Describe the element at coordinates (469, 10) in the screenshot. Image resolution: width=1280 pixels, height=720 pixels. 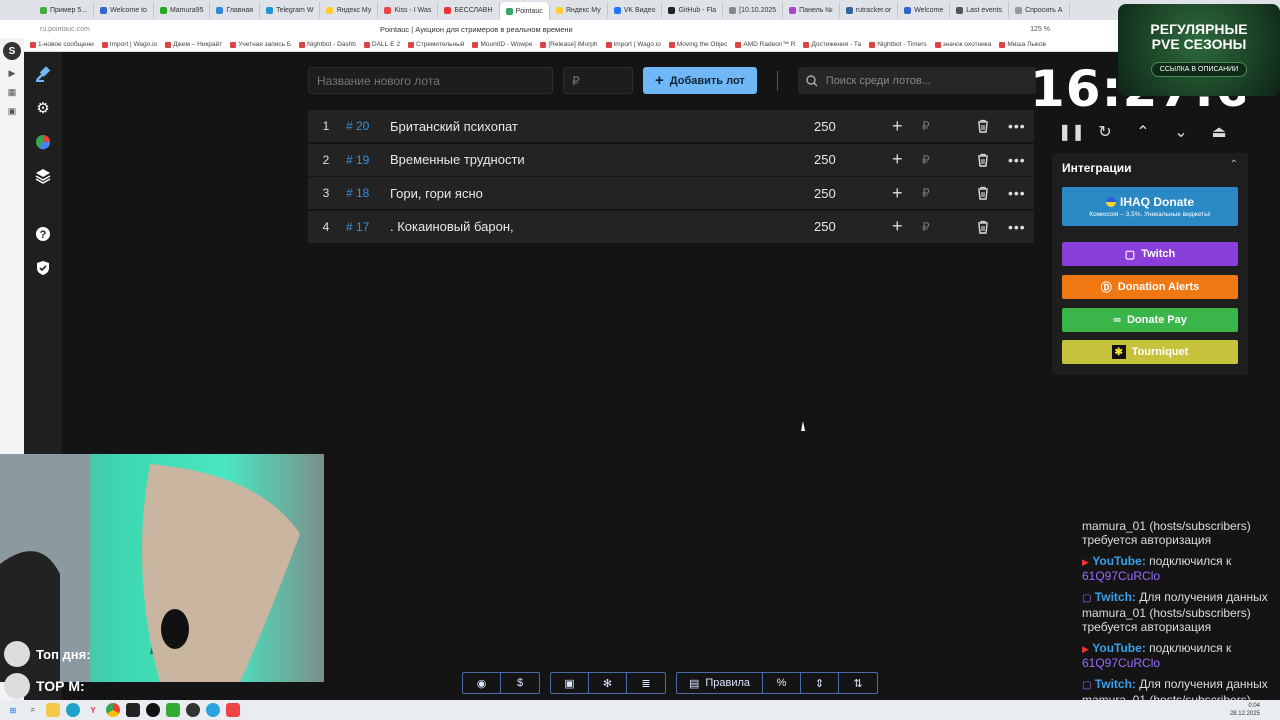
I see `browser-tab: БЕССЛАВН` at that location.